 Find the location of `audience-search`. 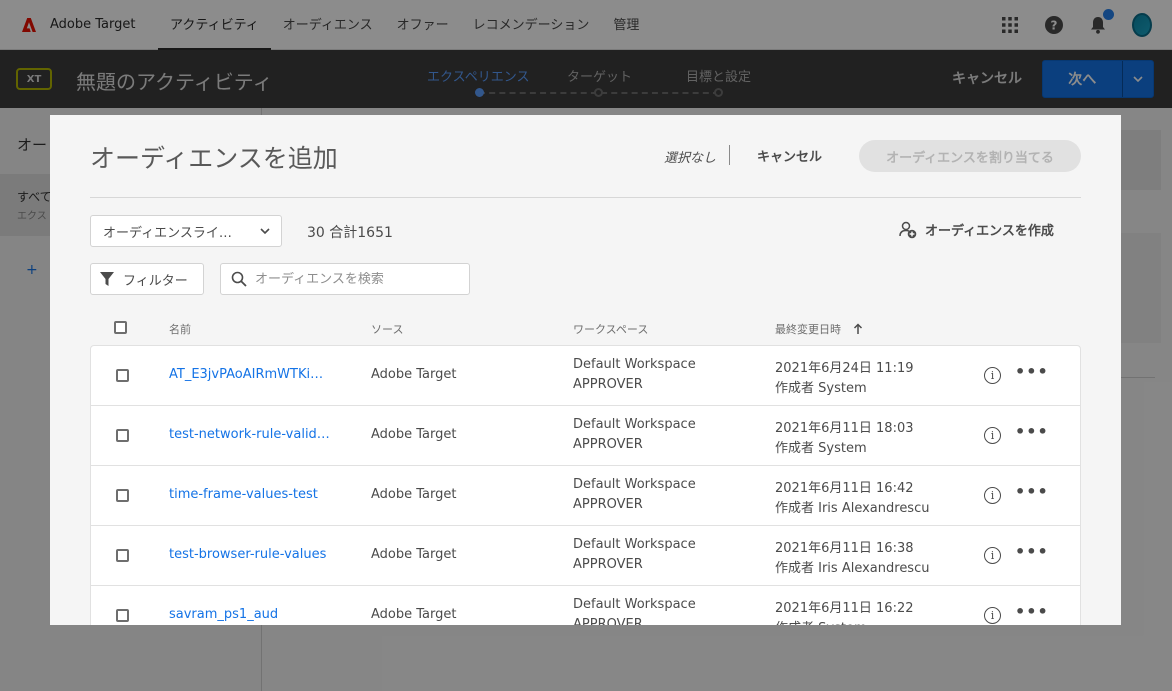

audience-search is located at coordinates (345, 279).